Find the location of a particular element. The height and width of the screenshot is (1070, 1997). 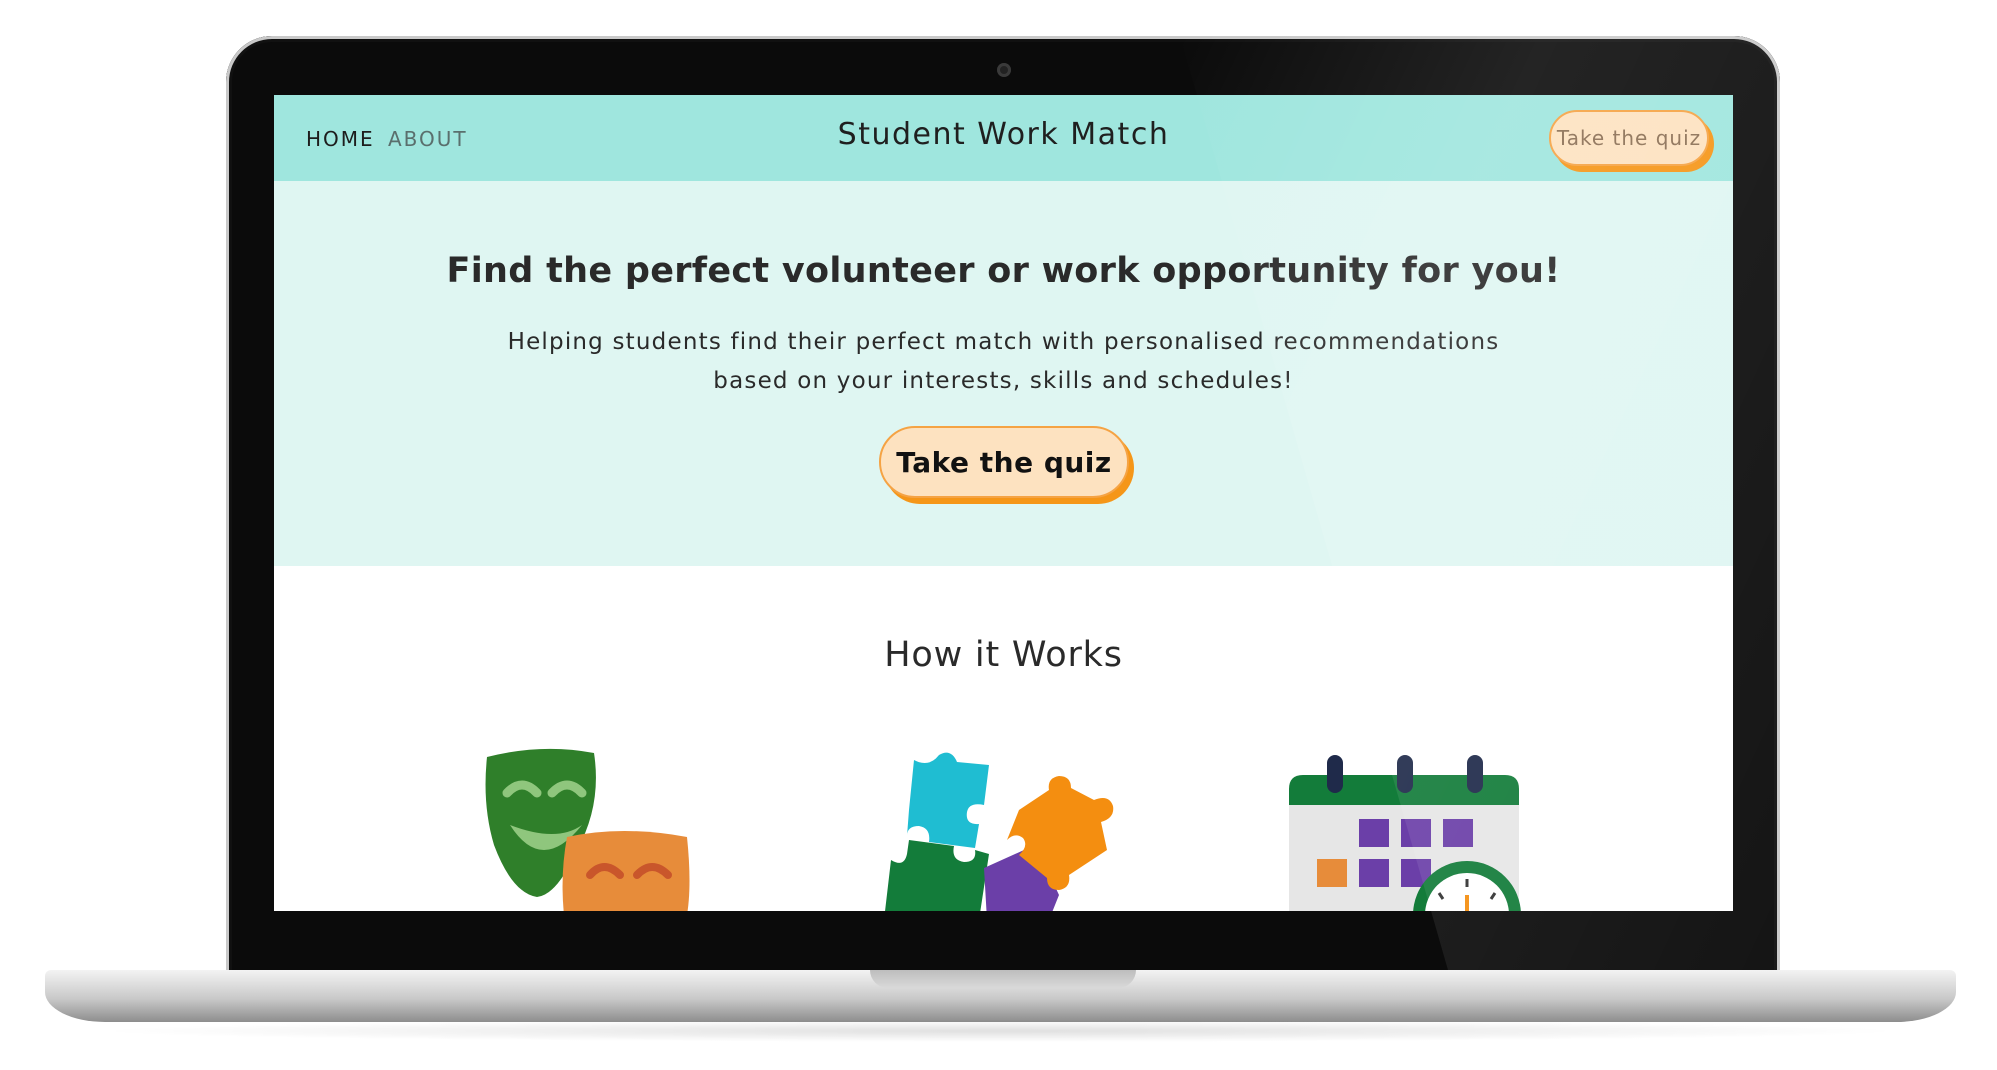

how-it-works-heading: How it Works is located at coordinates (1003, 655).